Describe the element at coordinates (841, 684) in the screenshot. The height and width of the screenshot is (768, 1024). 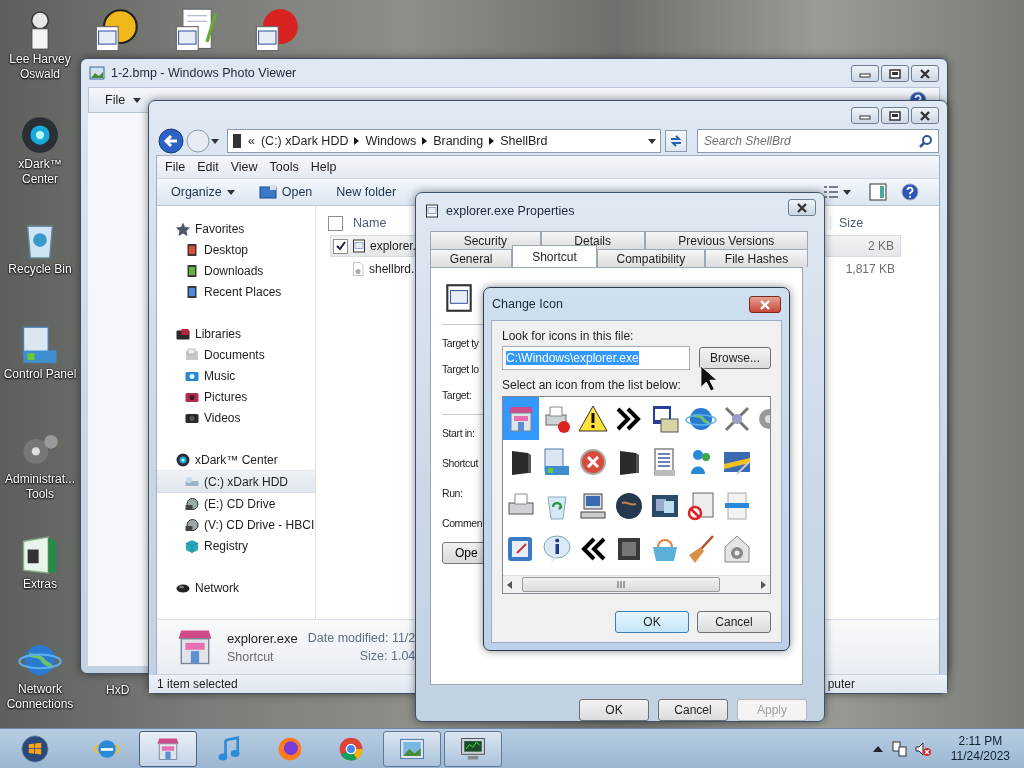
I see `status-text: puter` at that location.